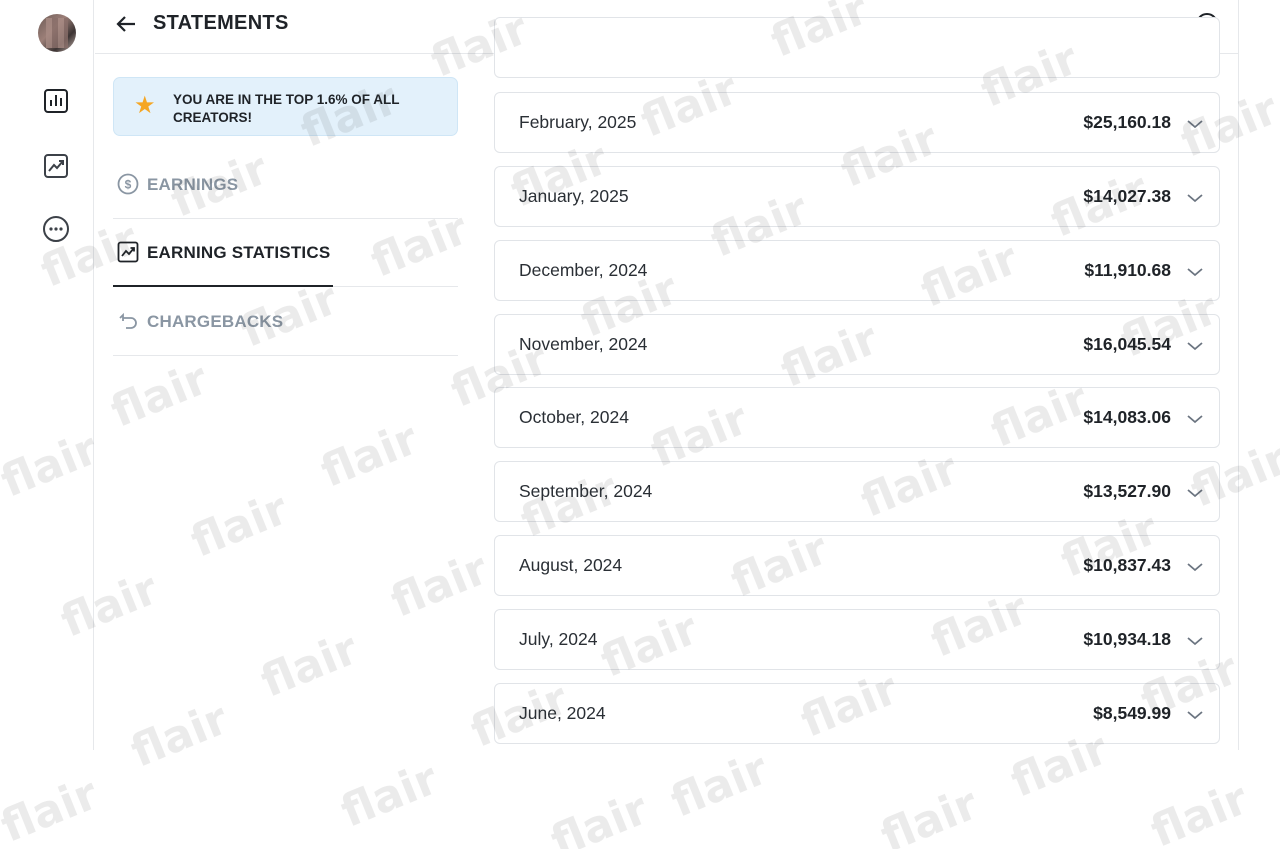 This screenshot has width=1280, height=849. What do you see at coordinates (56, 229) in the screenshot?
I see `more-options-icon` at bounding box center [56, 229].